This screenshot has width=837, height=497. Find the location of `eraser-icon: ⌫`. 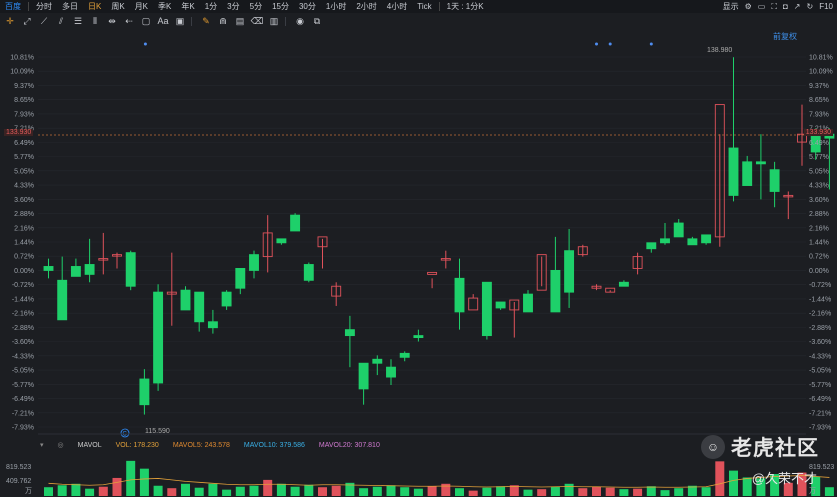

eraser-icon: ⌫ is located at coordinates (257, 21).